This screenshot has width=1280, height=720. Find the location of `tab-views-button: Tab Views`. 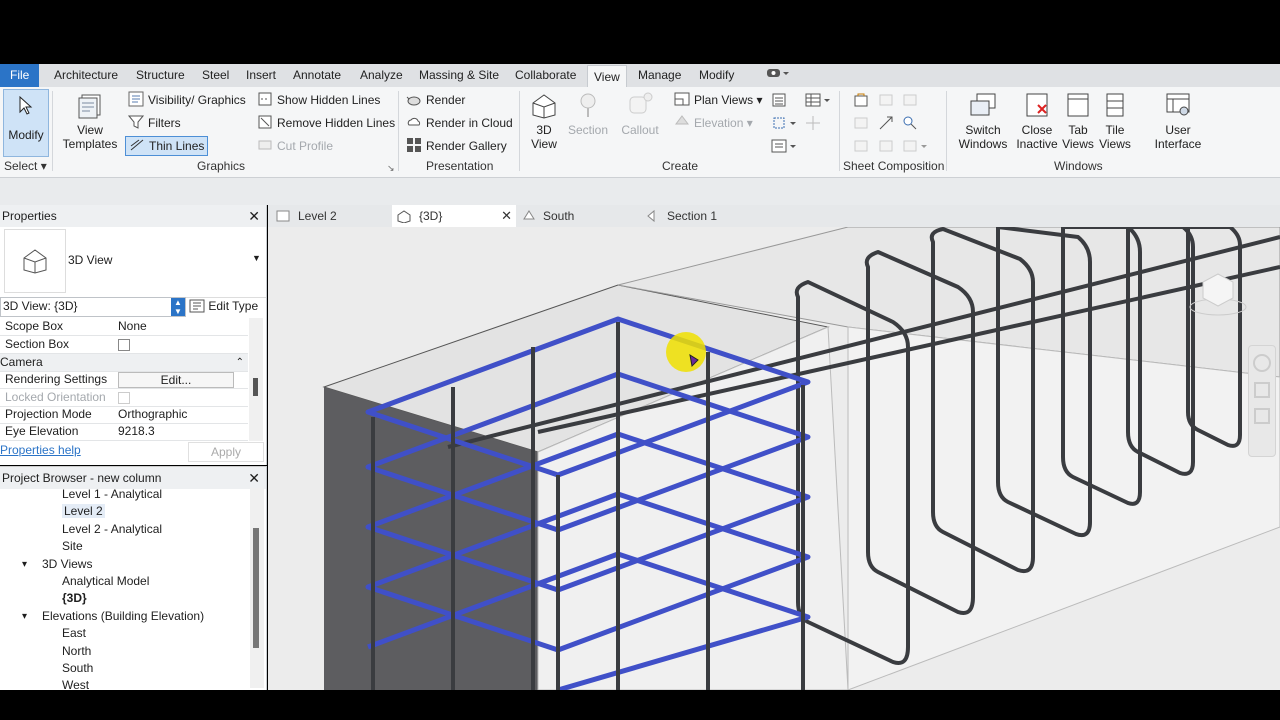

tab-views-button: Tab Views is located at coordinates (1078, 121).